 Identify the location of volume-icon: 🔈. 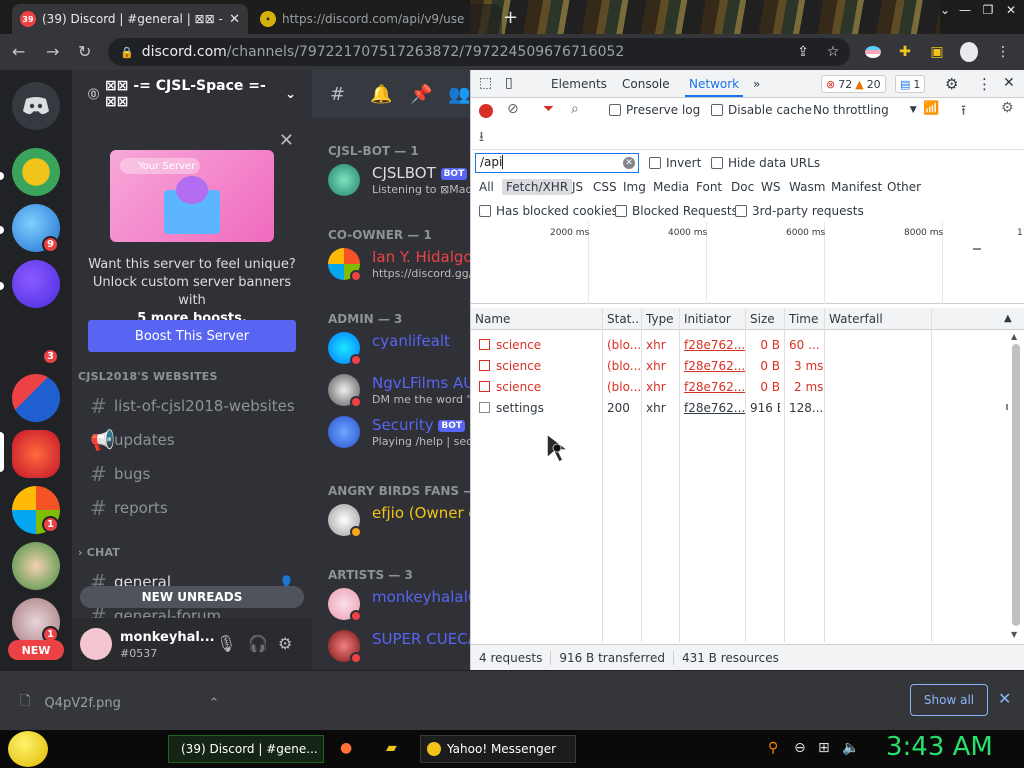
(850, 748).